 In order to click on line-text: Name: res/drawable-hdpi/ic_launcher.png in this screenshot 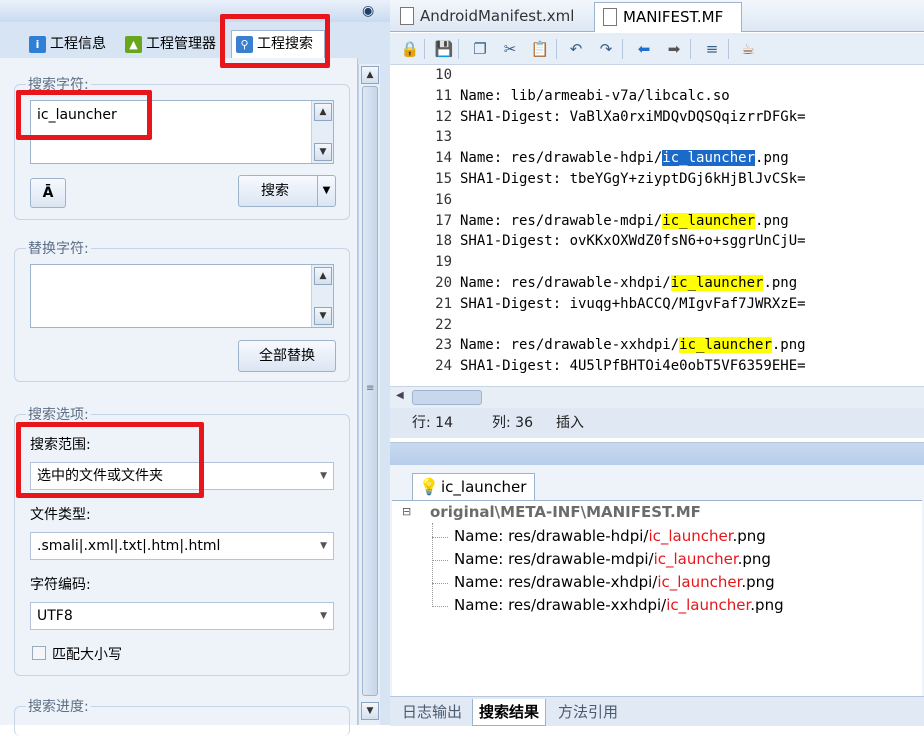, I will do `click(624, 158)`.